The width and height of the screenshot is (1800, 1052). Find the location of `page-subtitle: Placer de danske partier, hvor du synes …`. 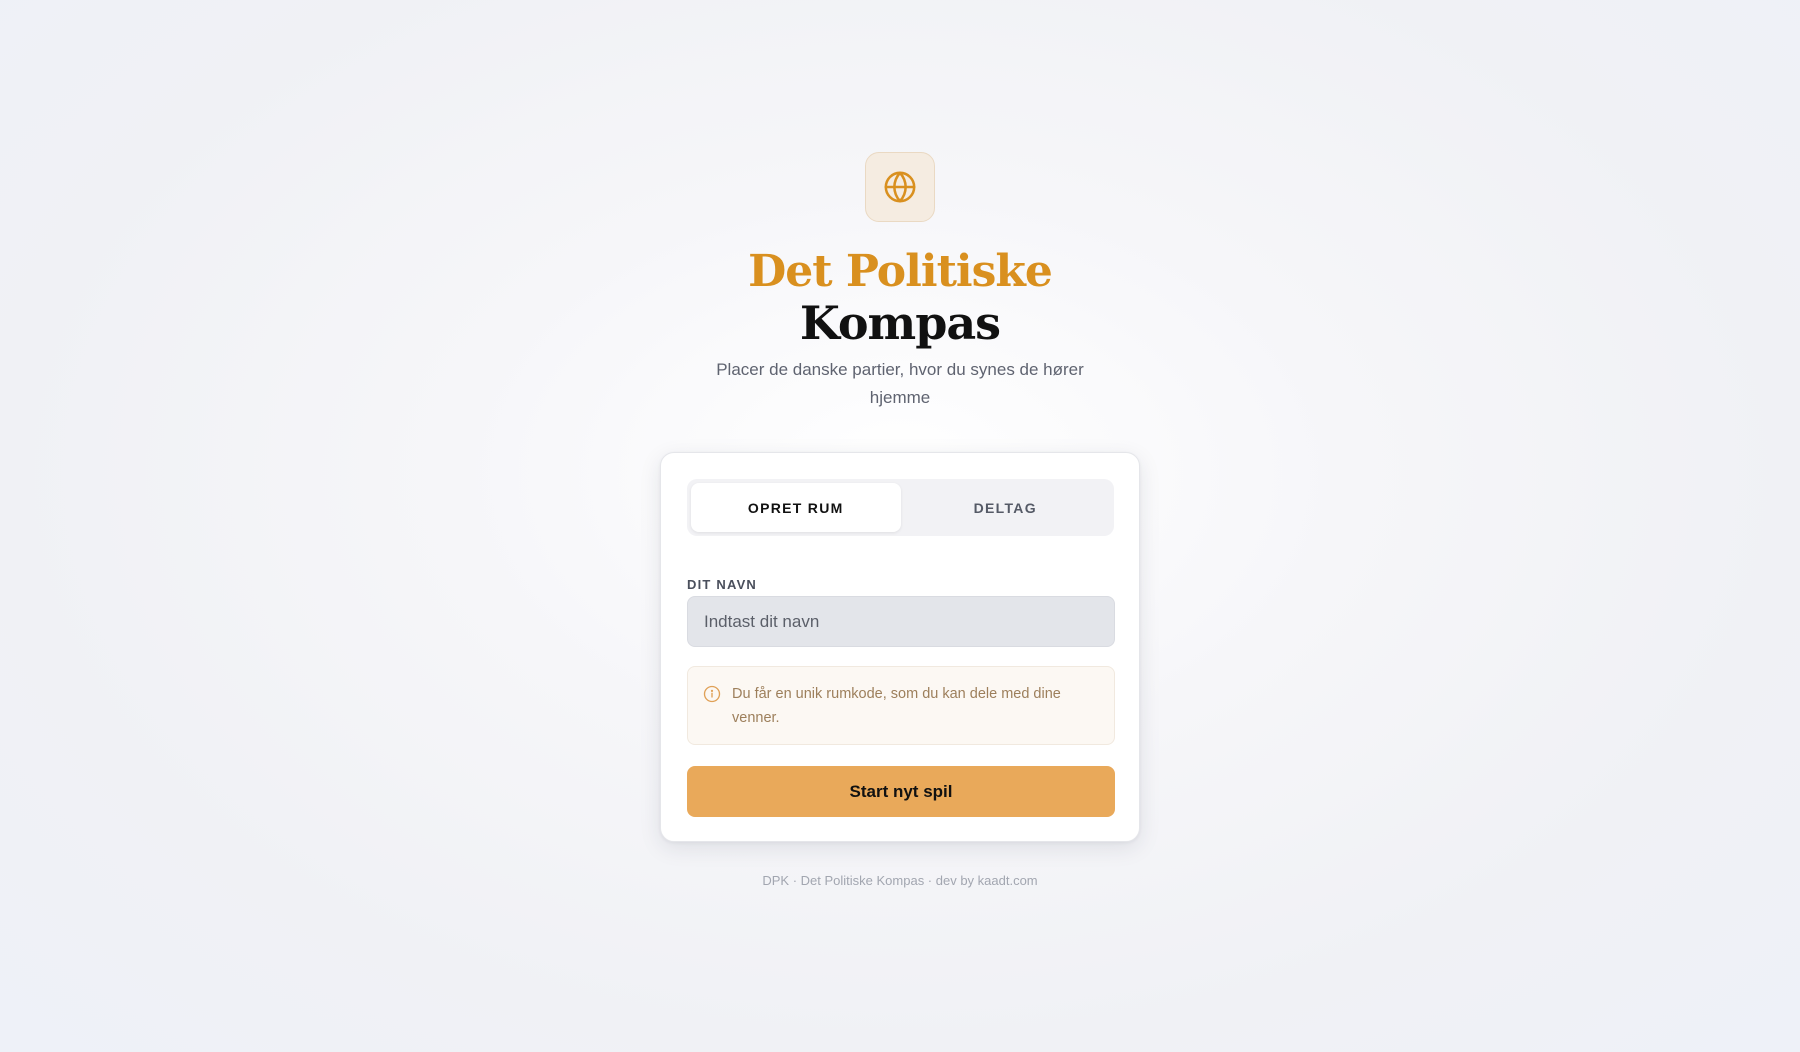

page-subtitle: Placer de danske partier, hvor du synes … is located at coordinates (900, 383).